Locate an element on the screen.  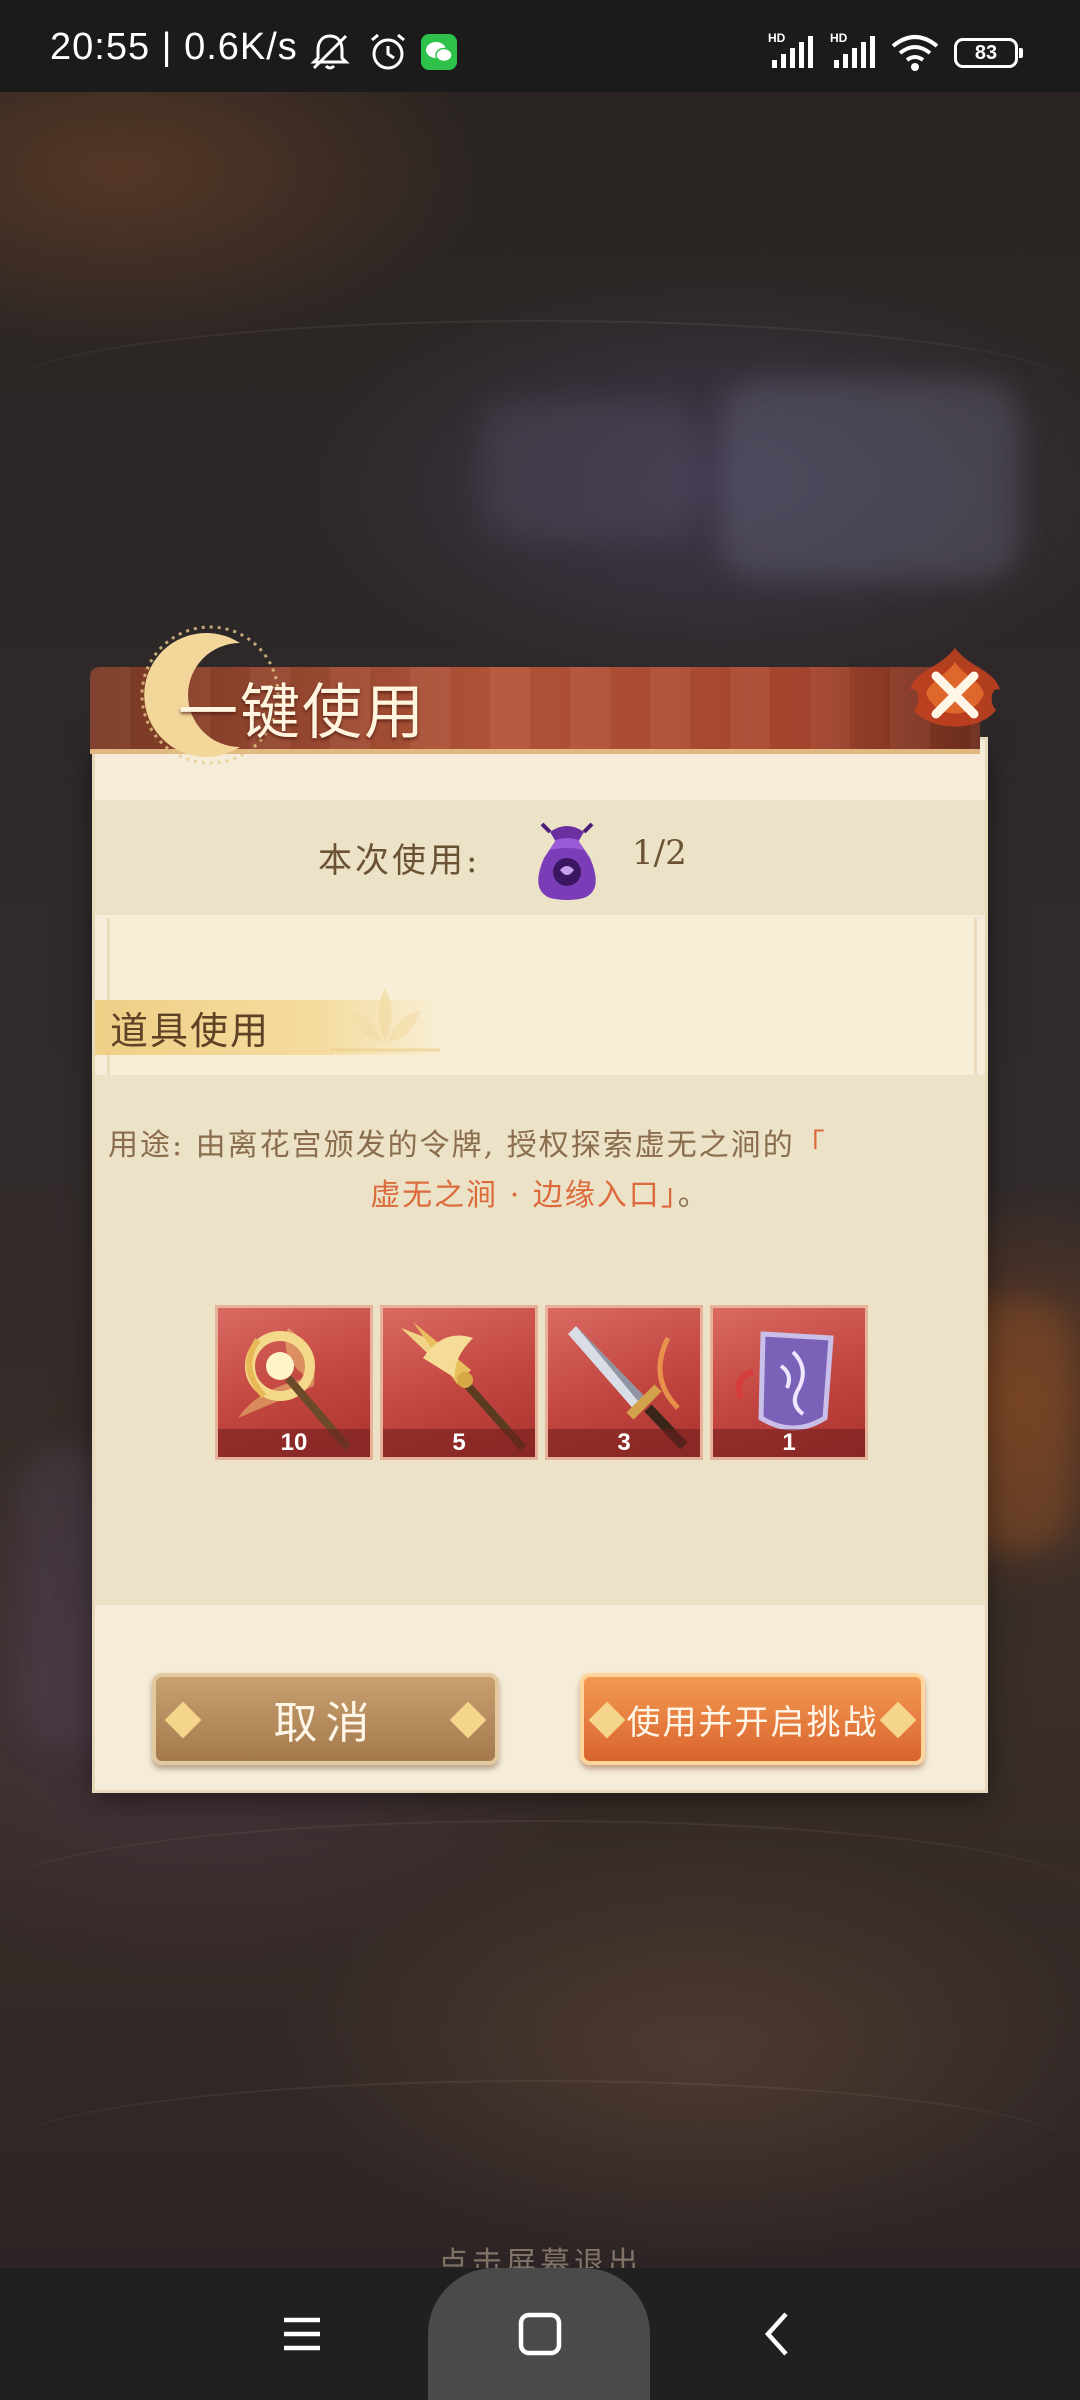
close-button is located at coordinates (955, 695).